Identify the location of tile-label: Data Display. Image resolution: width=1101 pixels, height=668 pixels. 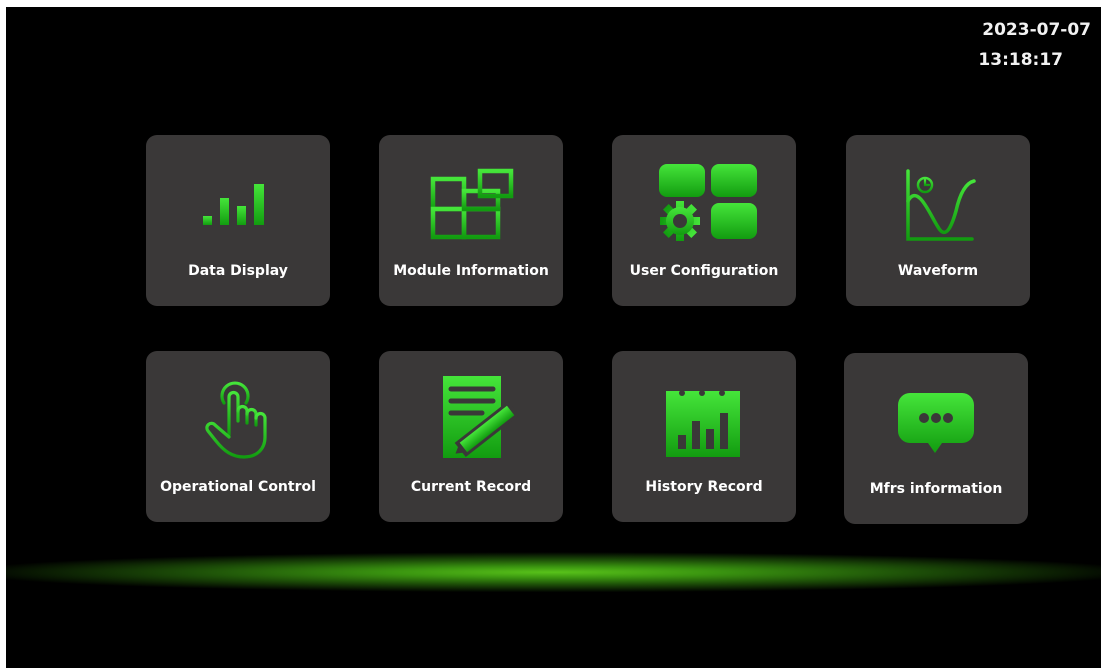
(238, 271).